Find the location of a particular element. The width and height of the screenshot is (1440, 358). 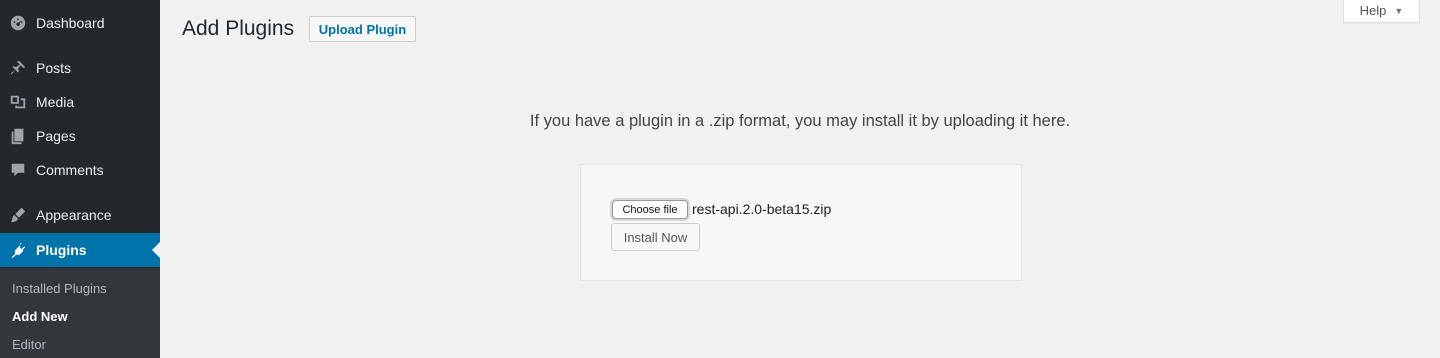

plugins-submenu: Installed Plugins Add New Editor is located at coordinates (80, 313).